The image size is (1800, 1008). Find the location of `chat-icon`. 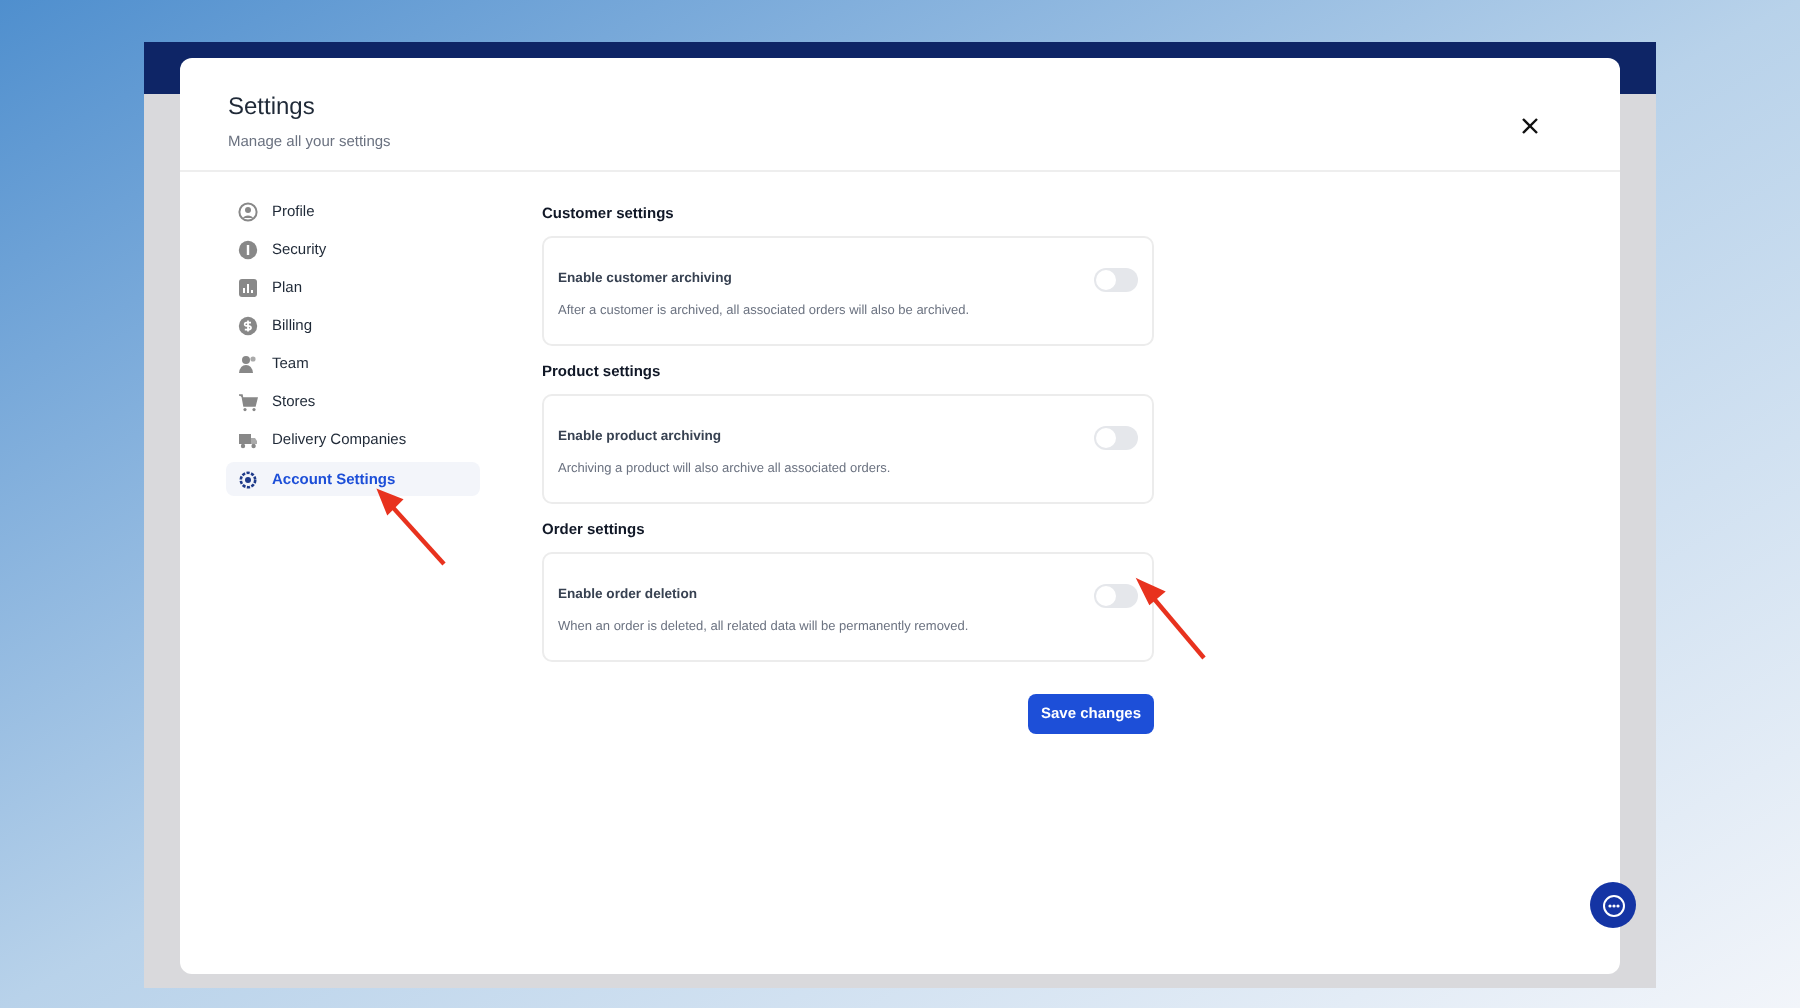

chat-icon is located at coordinates (1613, 905).